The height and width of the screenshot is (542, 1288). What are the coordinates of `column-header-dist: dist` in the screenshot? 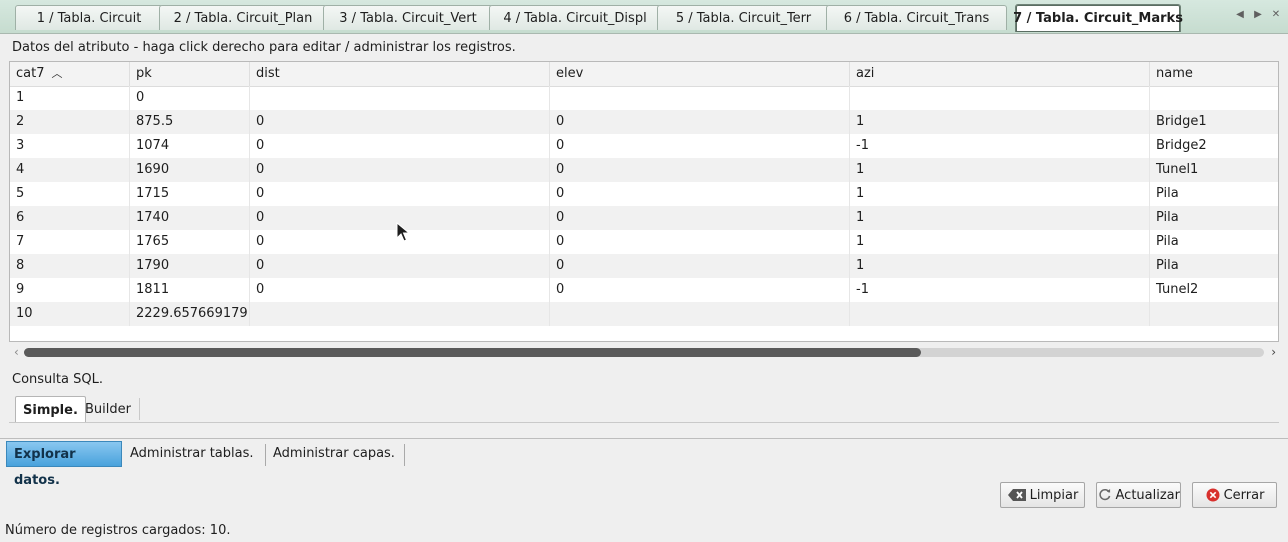 It's located at (400, 74).